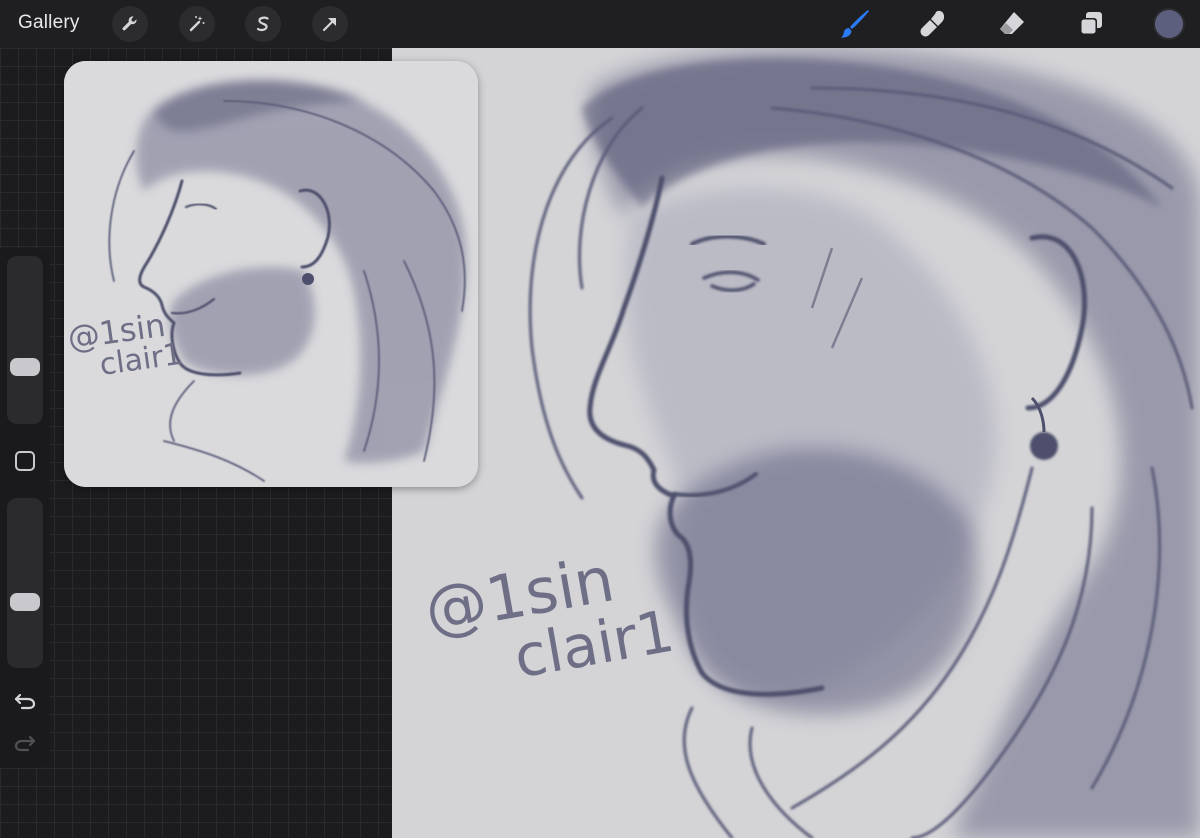 This screenshot has height=838, width=1200. Describe the element at coordinates (600, 24) in the screenshot. I see `top-toolbar: Gallery` at that location.